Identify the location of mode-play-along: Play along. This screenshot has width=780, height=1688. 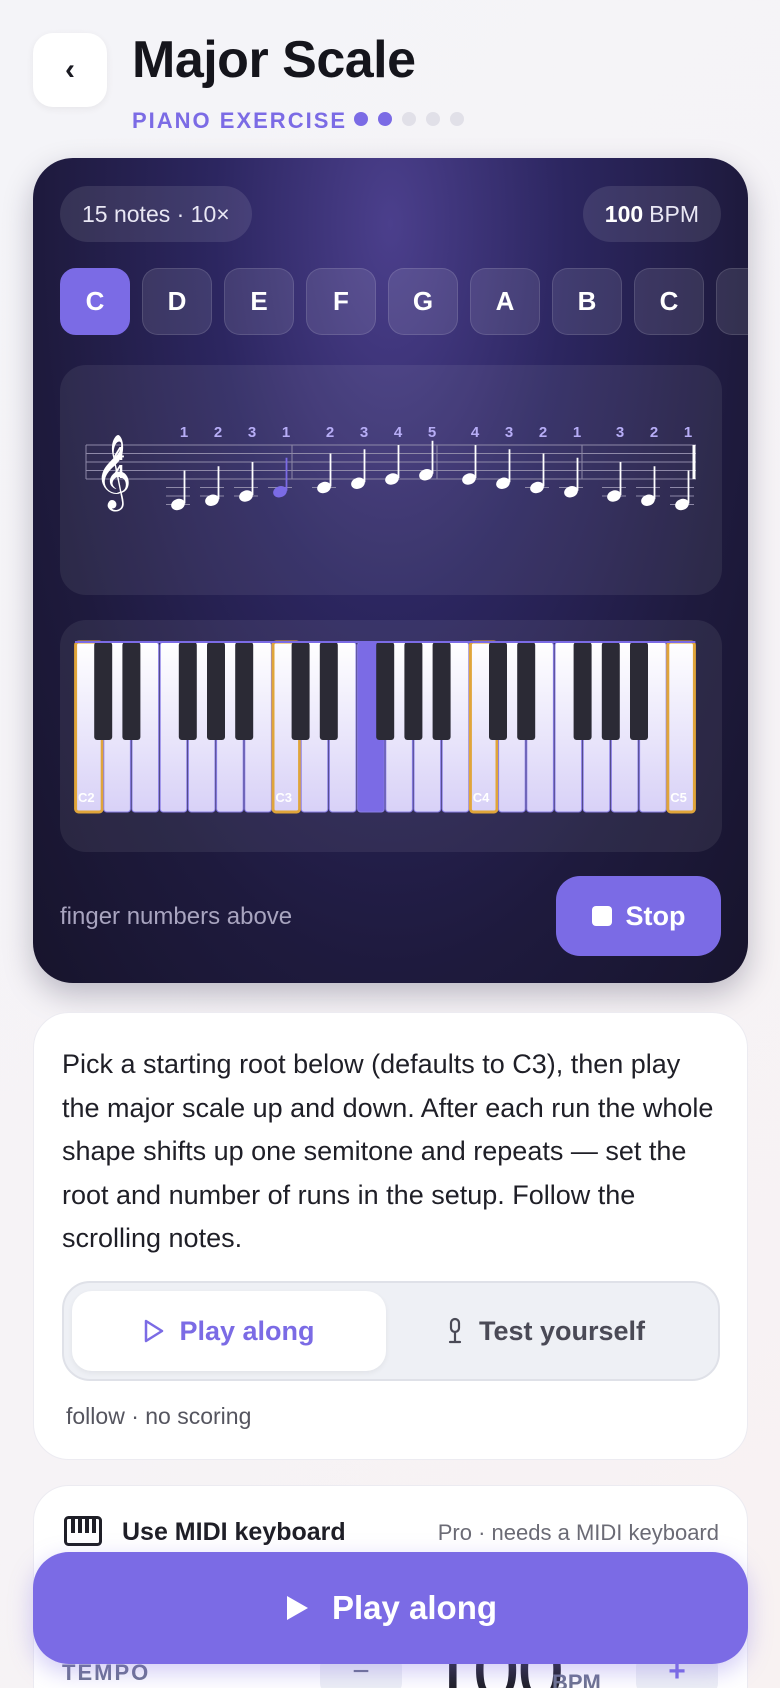
(229, 1331).